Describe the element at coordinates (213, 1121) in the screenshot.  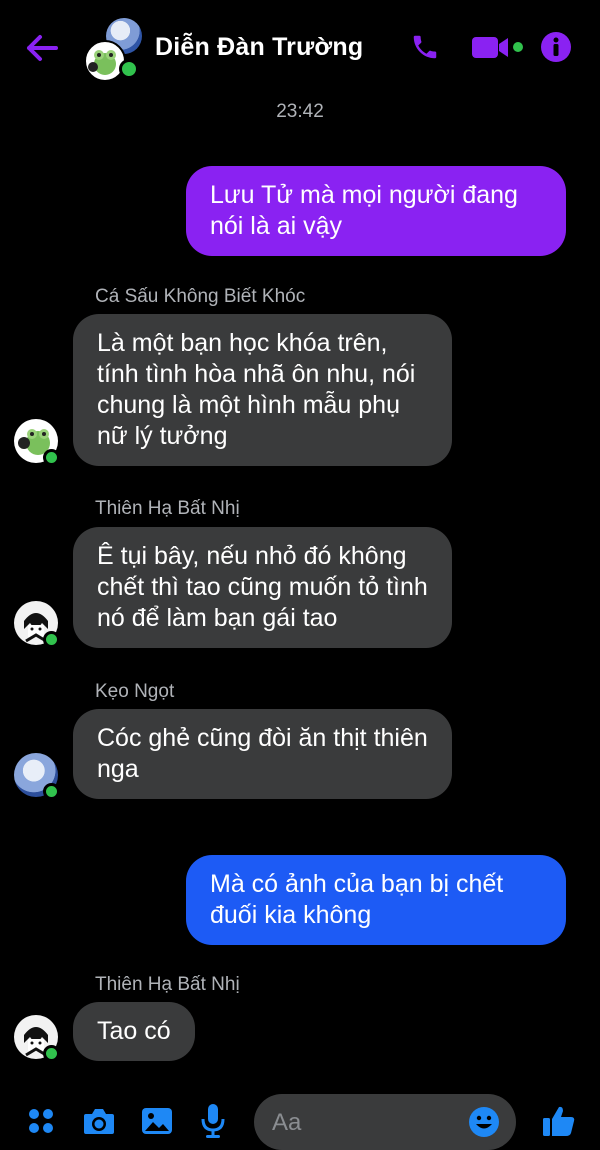
I see `microphone-icon` at that location.